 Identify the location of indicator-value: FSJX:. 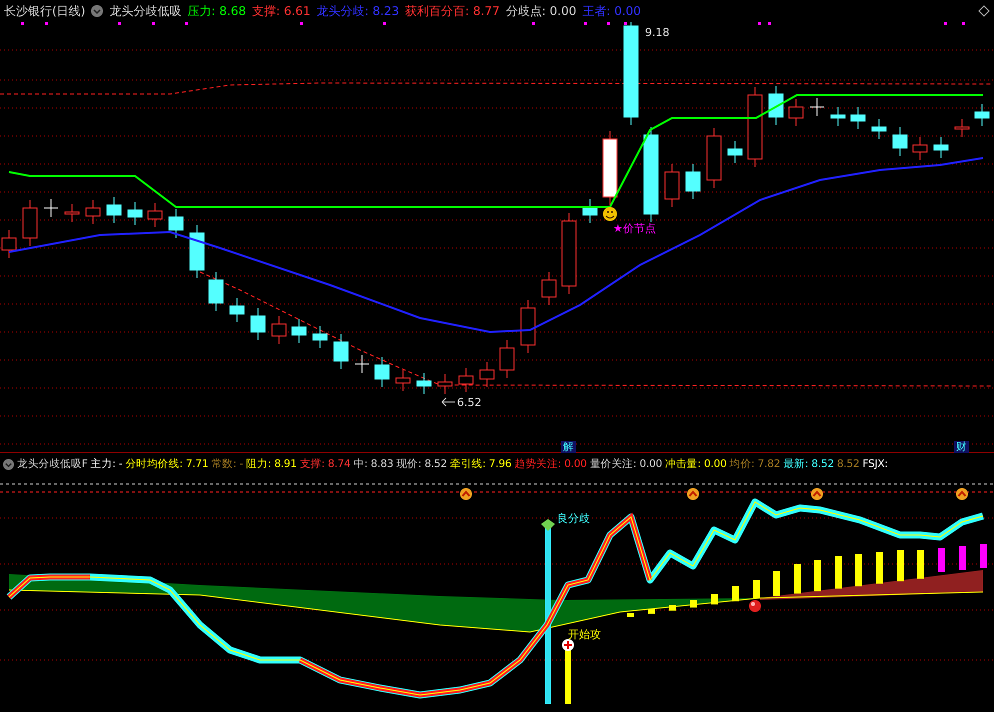
(875, 464).